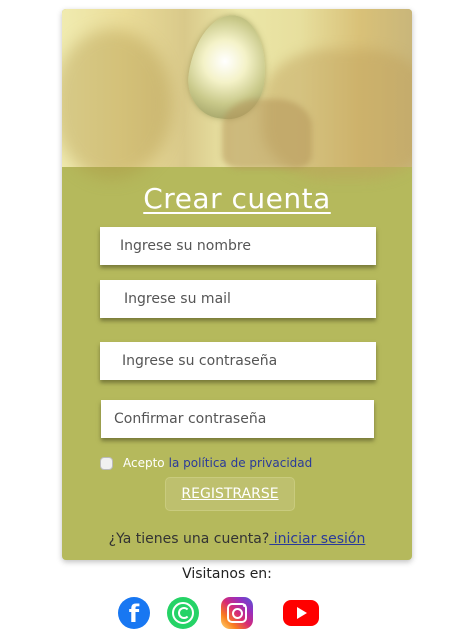  I want to click on page-title: Crear cuenta, so click(237, 198).